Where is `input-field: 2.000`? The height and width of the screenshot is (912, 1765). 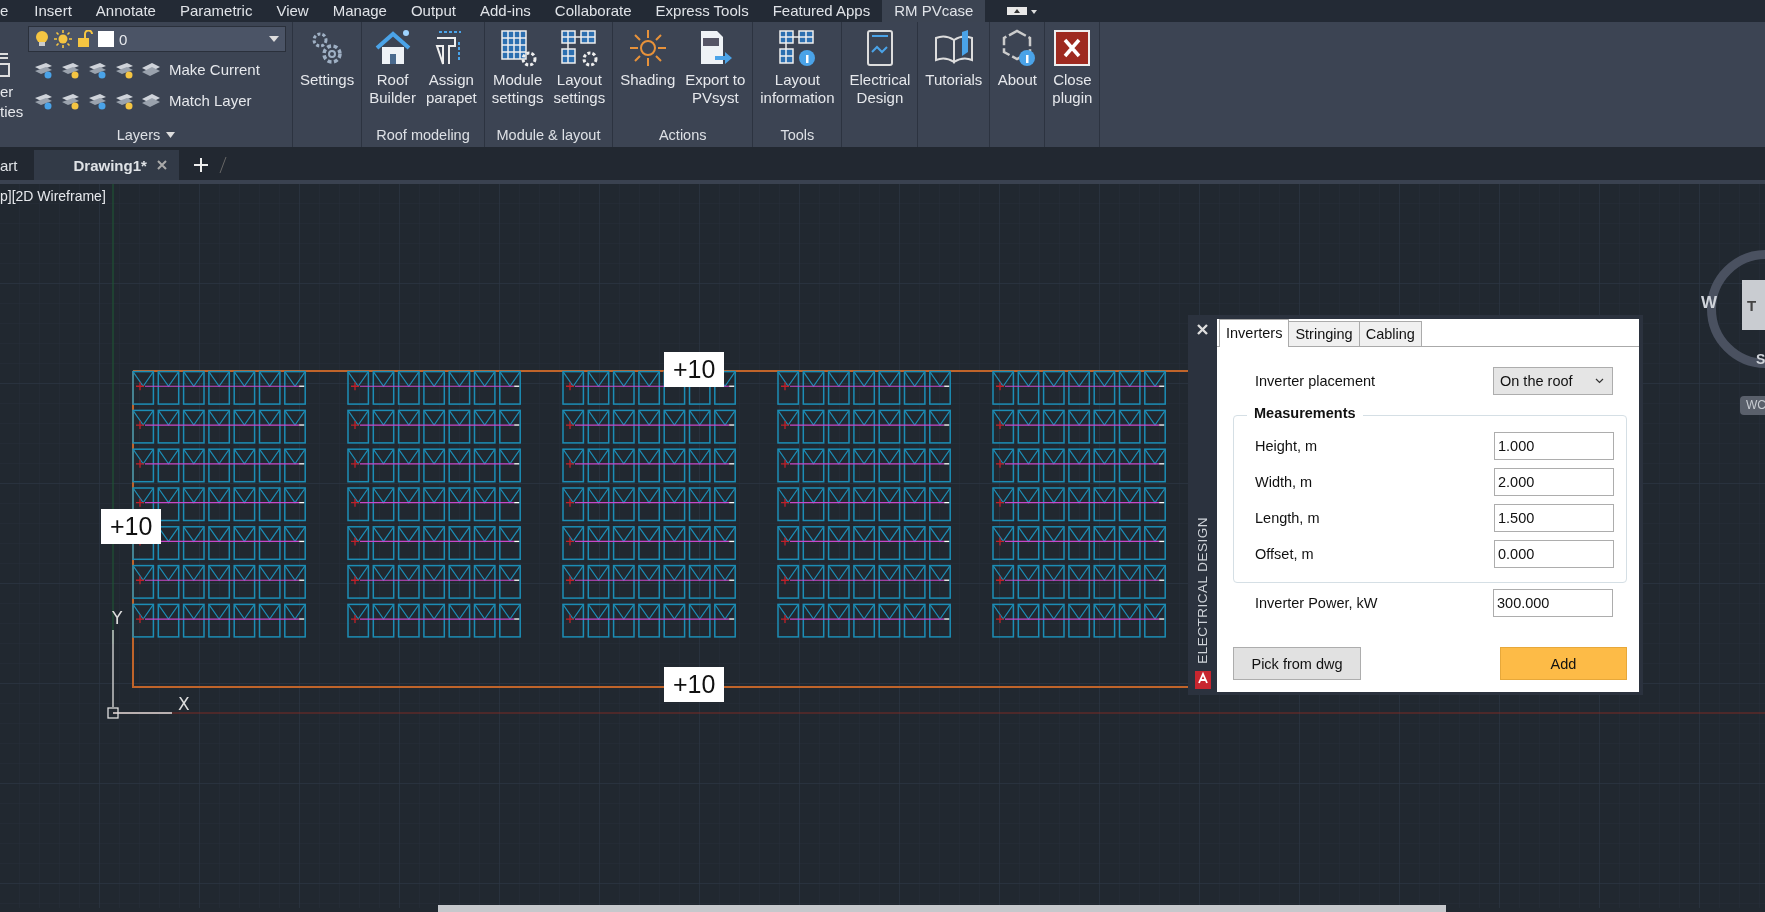 input-field: 2.000 is located at coordinates (1554, 482).